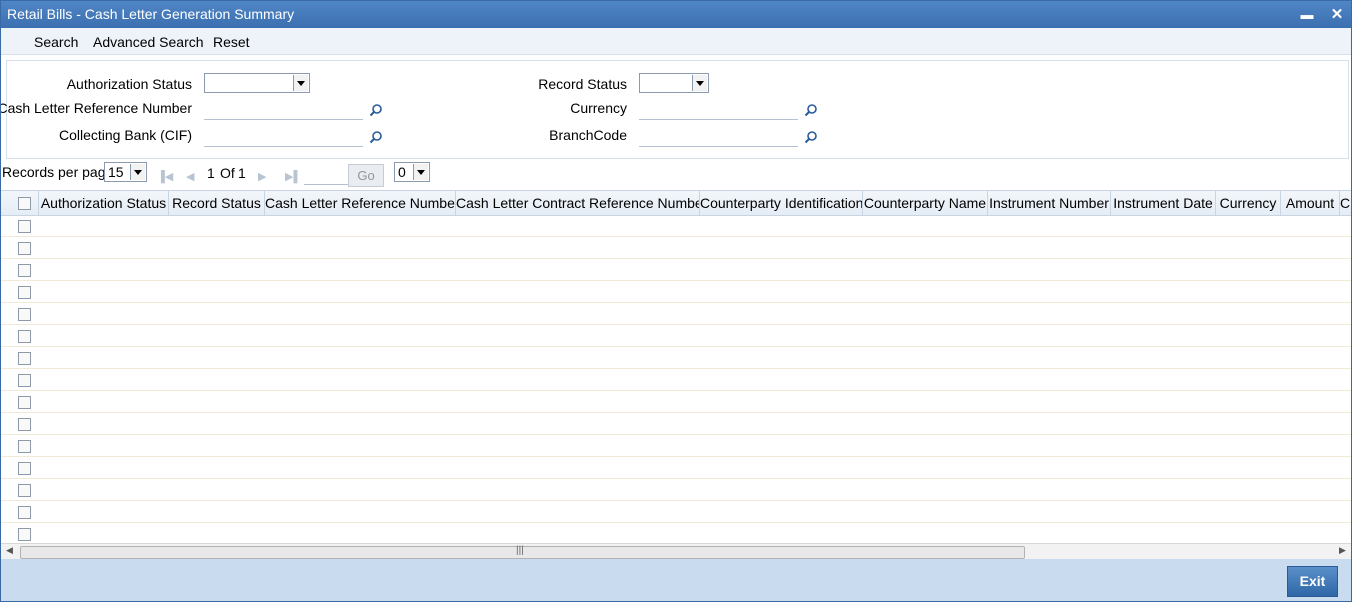 The width and height of the screenshot is (1352, 602). What do you see at coordinates (366, 175) in the screenshot?
I see `go-button: Go` at bounding box center [366, 175].